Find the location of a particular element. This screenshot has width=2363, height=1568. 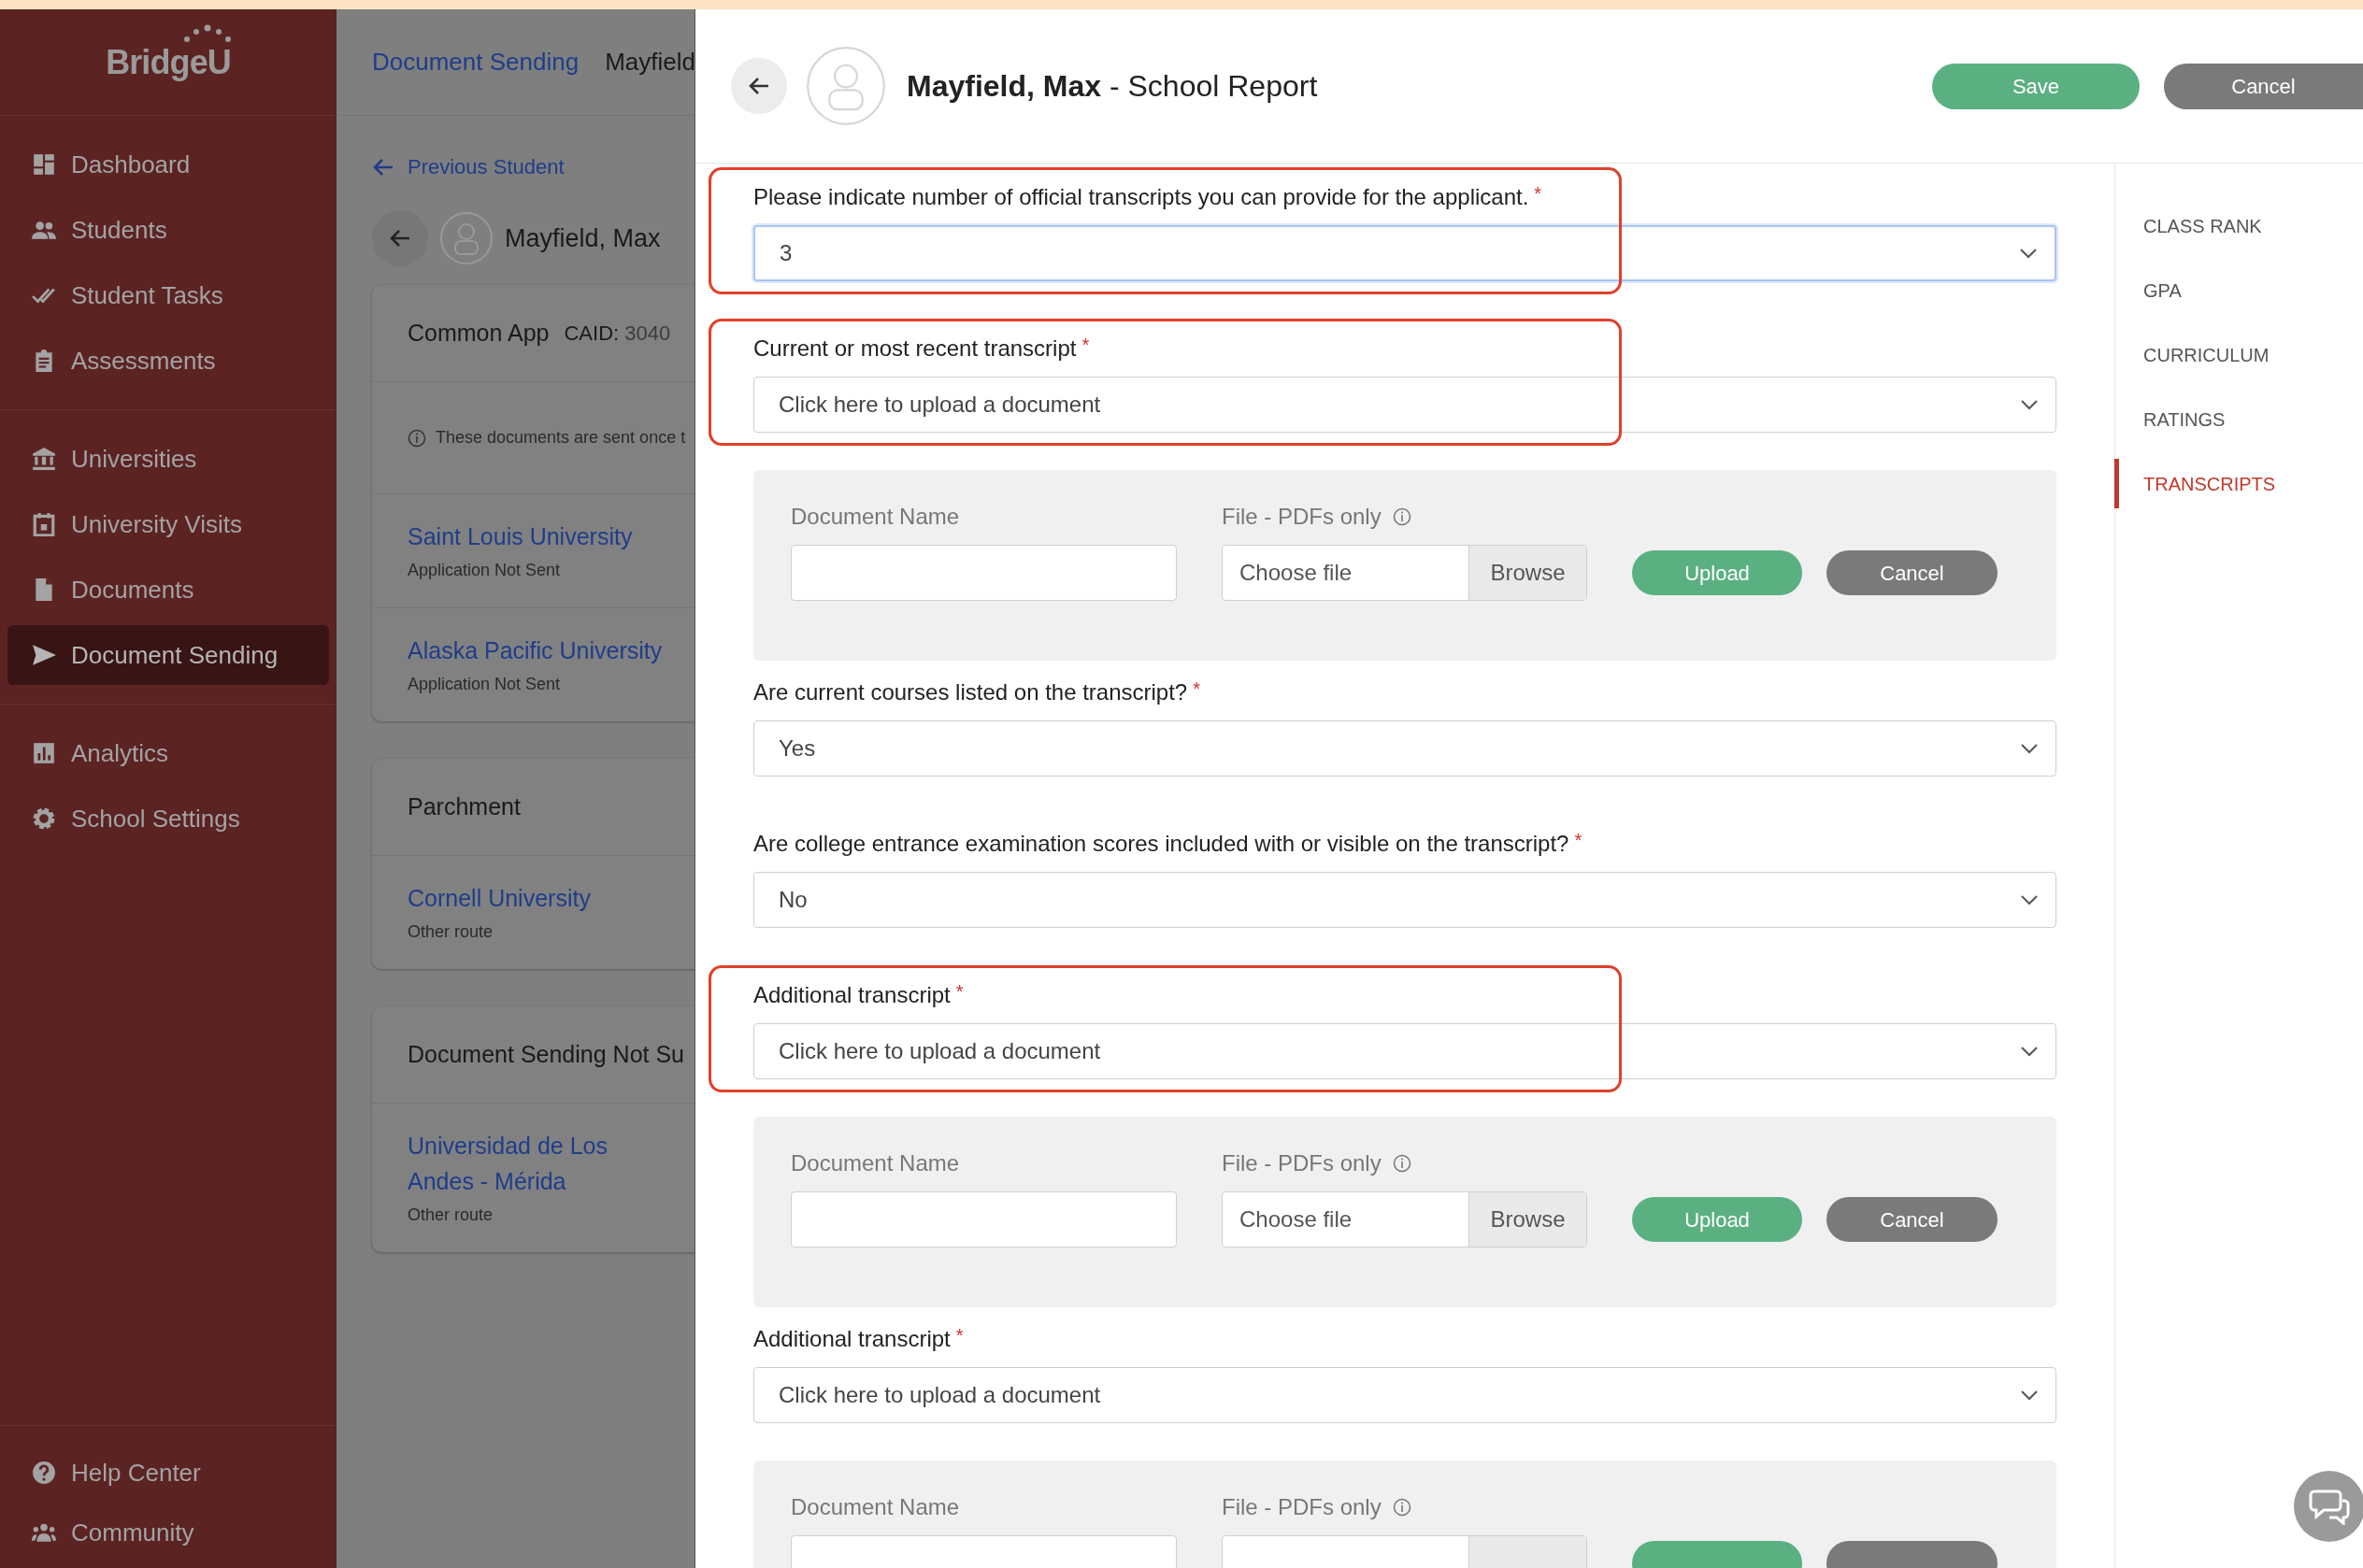

select-field: Yes is located at coordinates (1404, 748).